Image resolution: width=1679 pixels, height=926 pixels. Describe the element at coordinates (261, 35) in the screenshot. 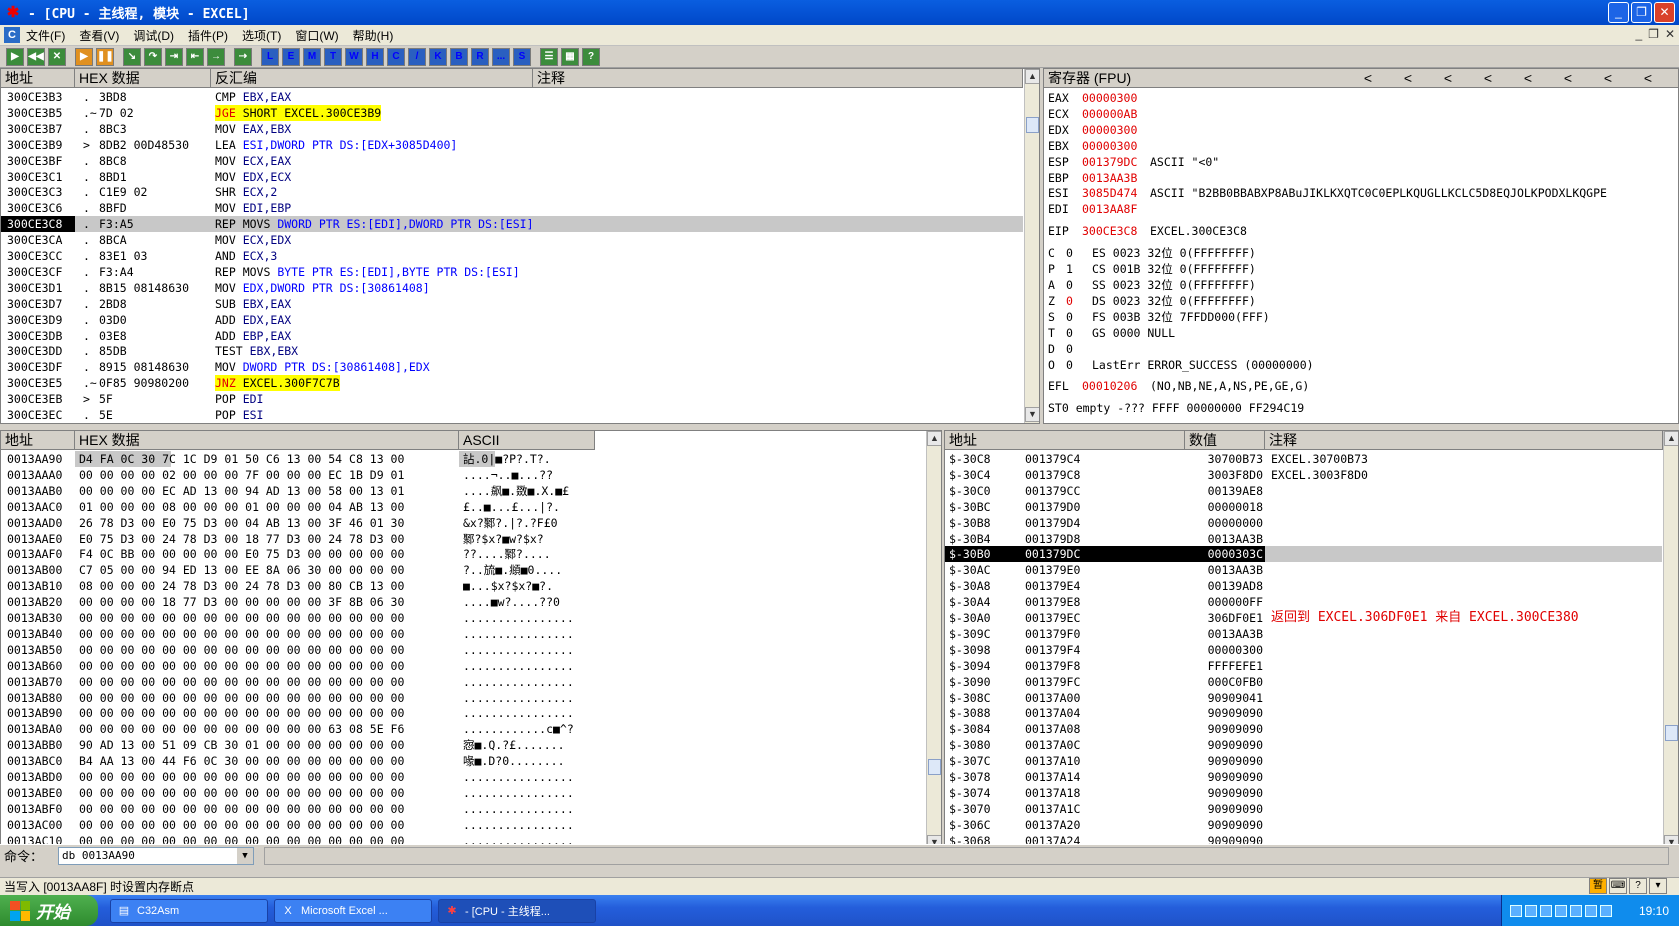

I see `menu-item: 选项(T)` at that location.